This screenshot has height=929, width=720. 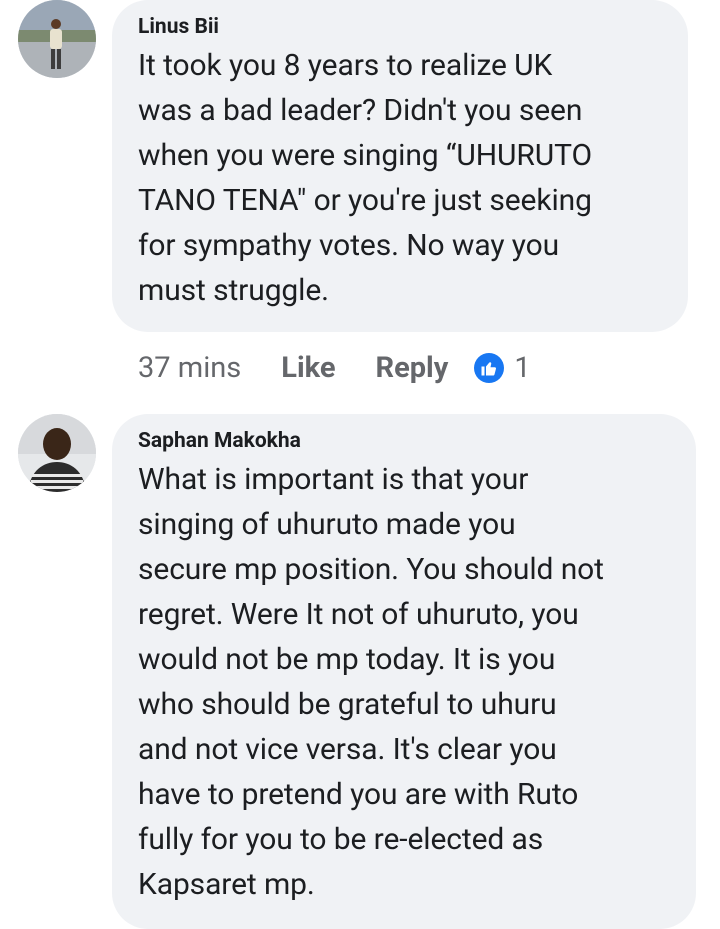 I want to click on like-button: Like, so click(x=308, y=368).